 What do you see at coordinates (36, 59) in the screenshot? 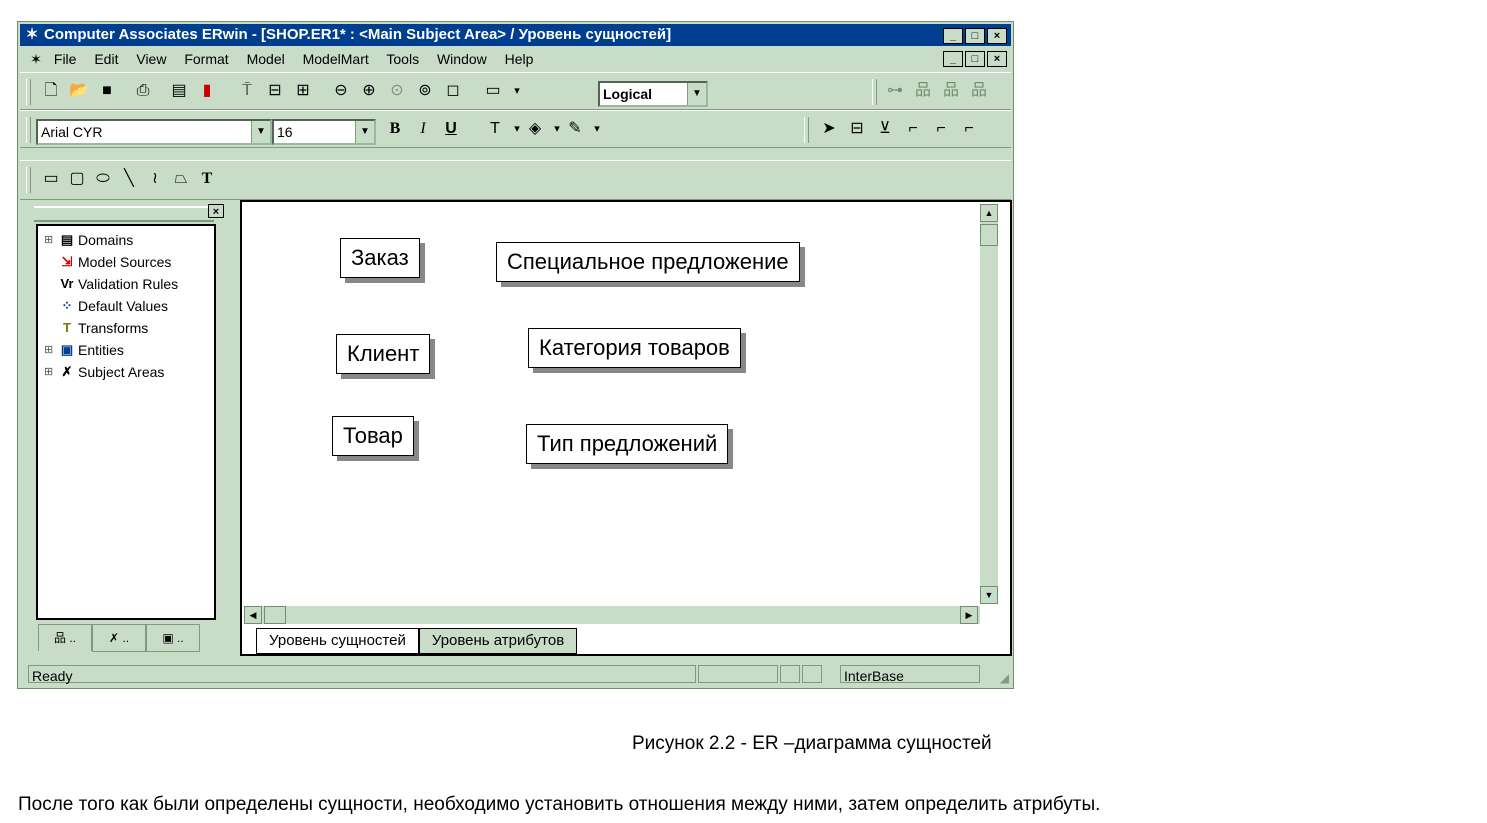
I see `document-menu-icon: ✶` at bounding box center [36, 59].